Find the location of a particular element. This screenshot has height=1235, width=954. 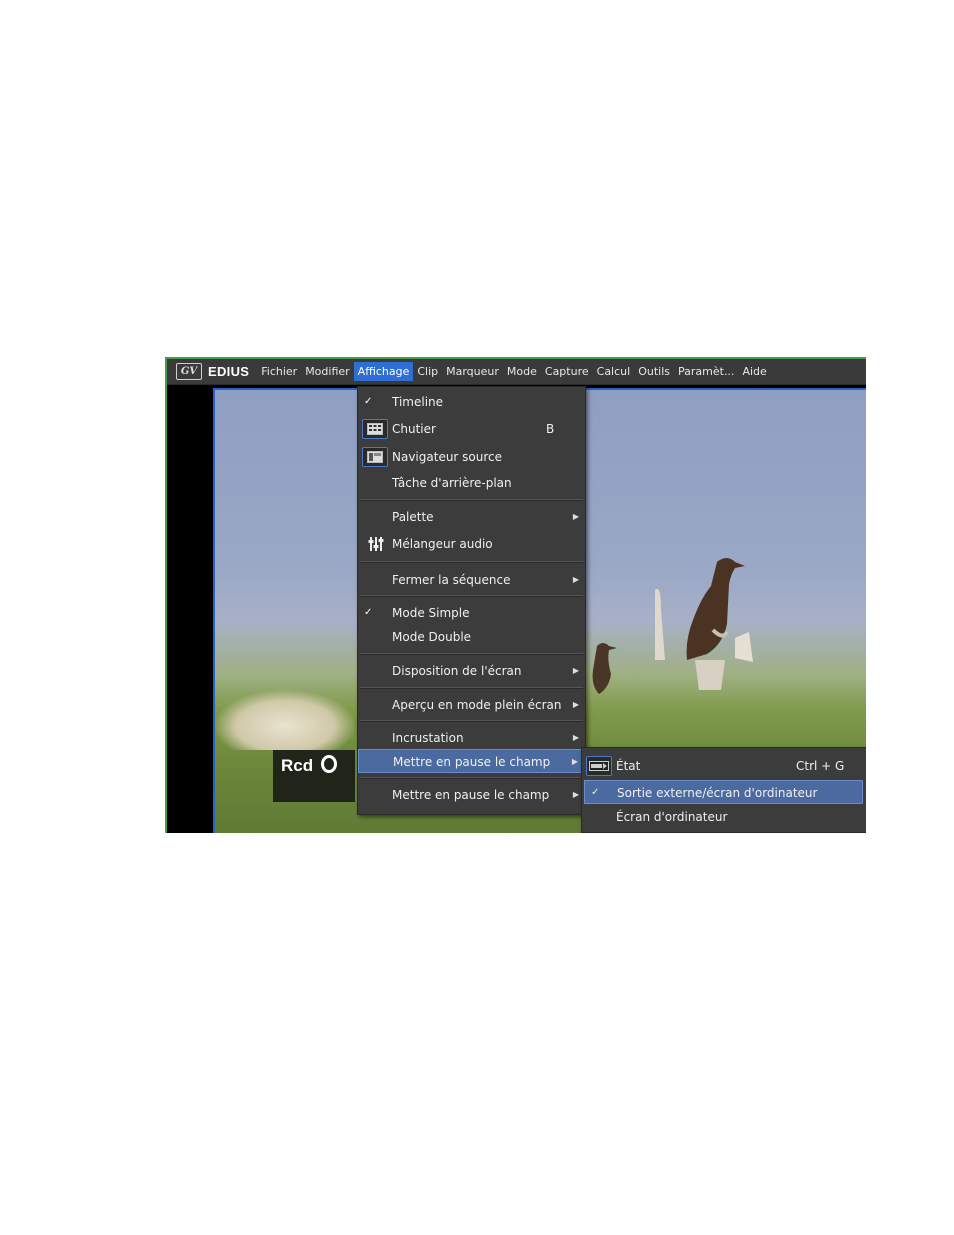

audio-mixer-icon is located at coordinates (376, 548).